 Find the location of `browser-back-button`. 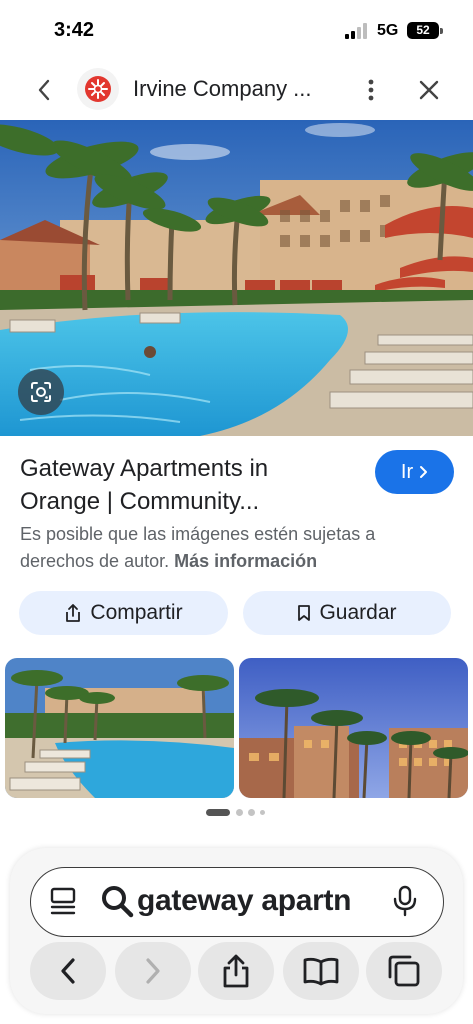

browser-back-button is located at coordinates (68, 971).